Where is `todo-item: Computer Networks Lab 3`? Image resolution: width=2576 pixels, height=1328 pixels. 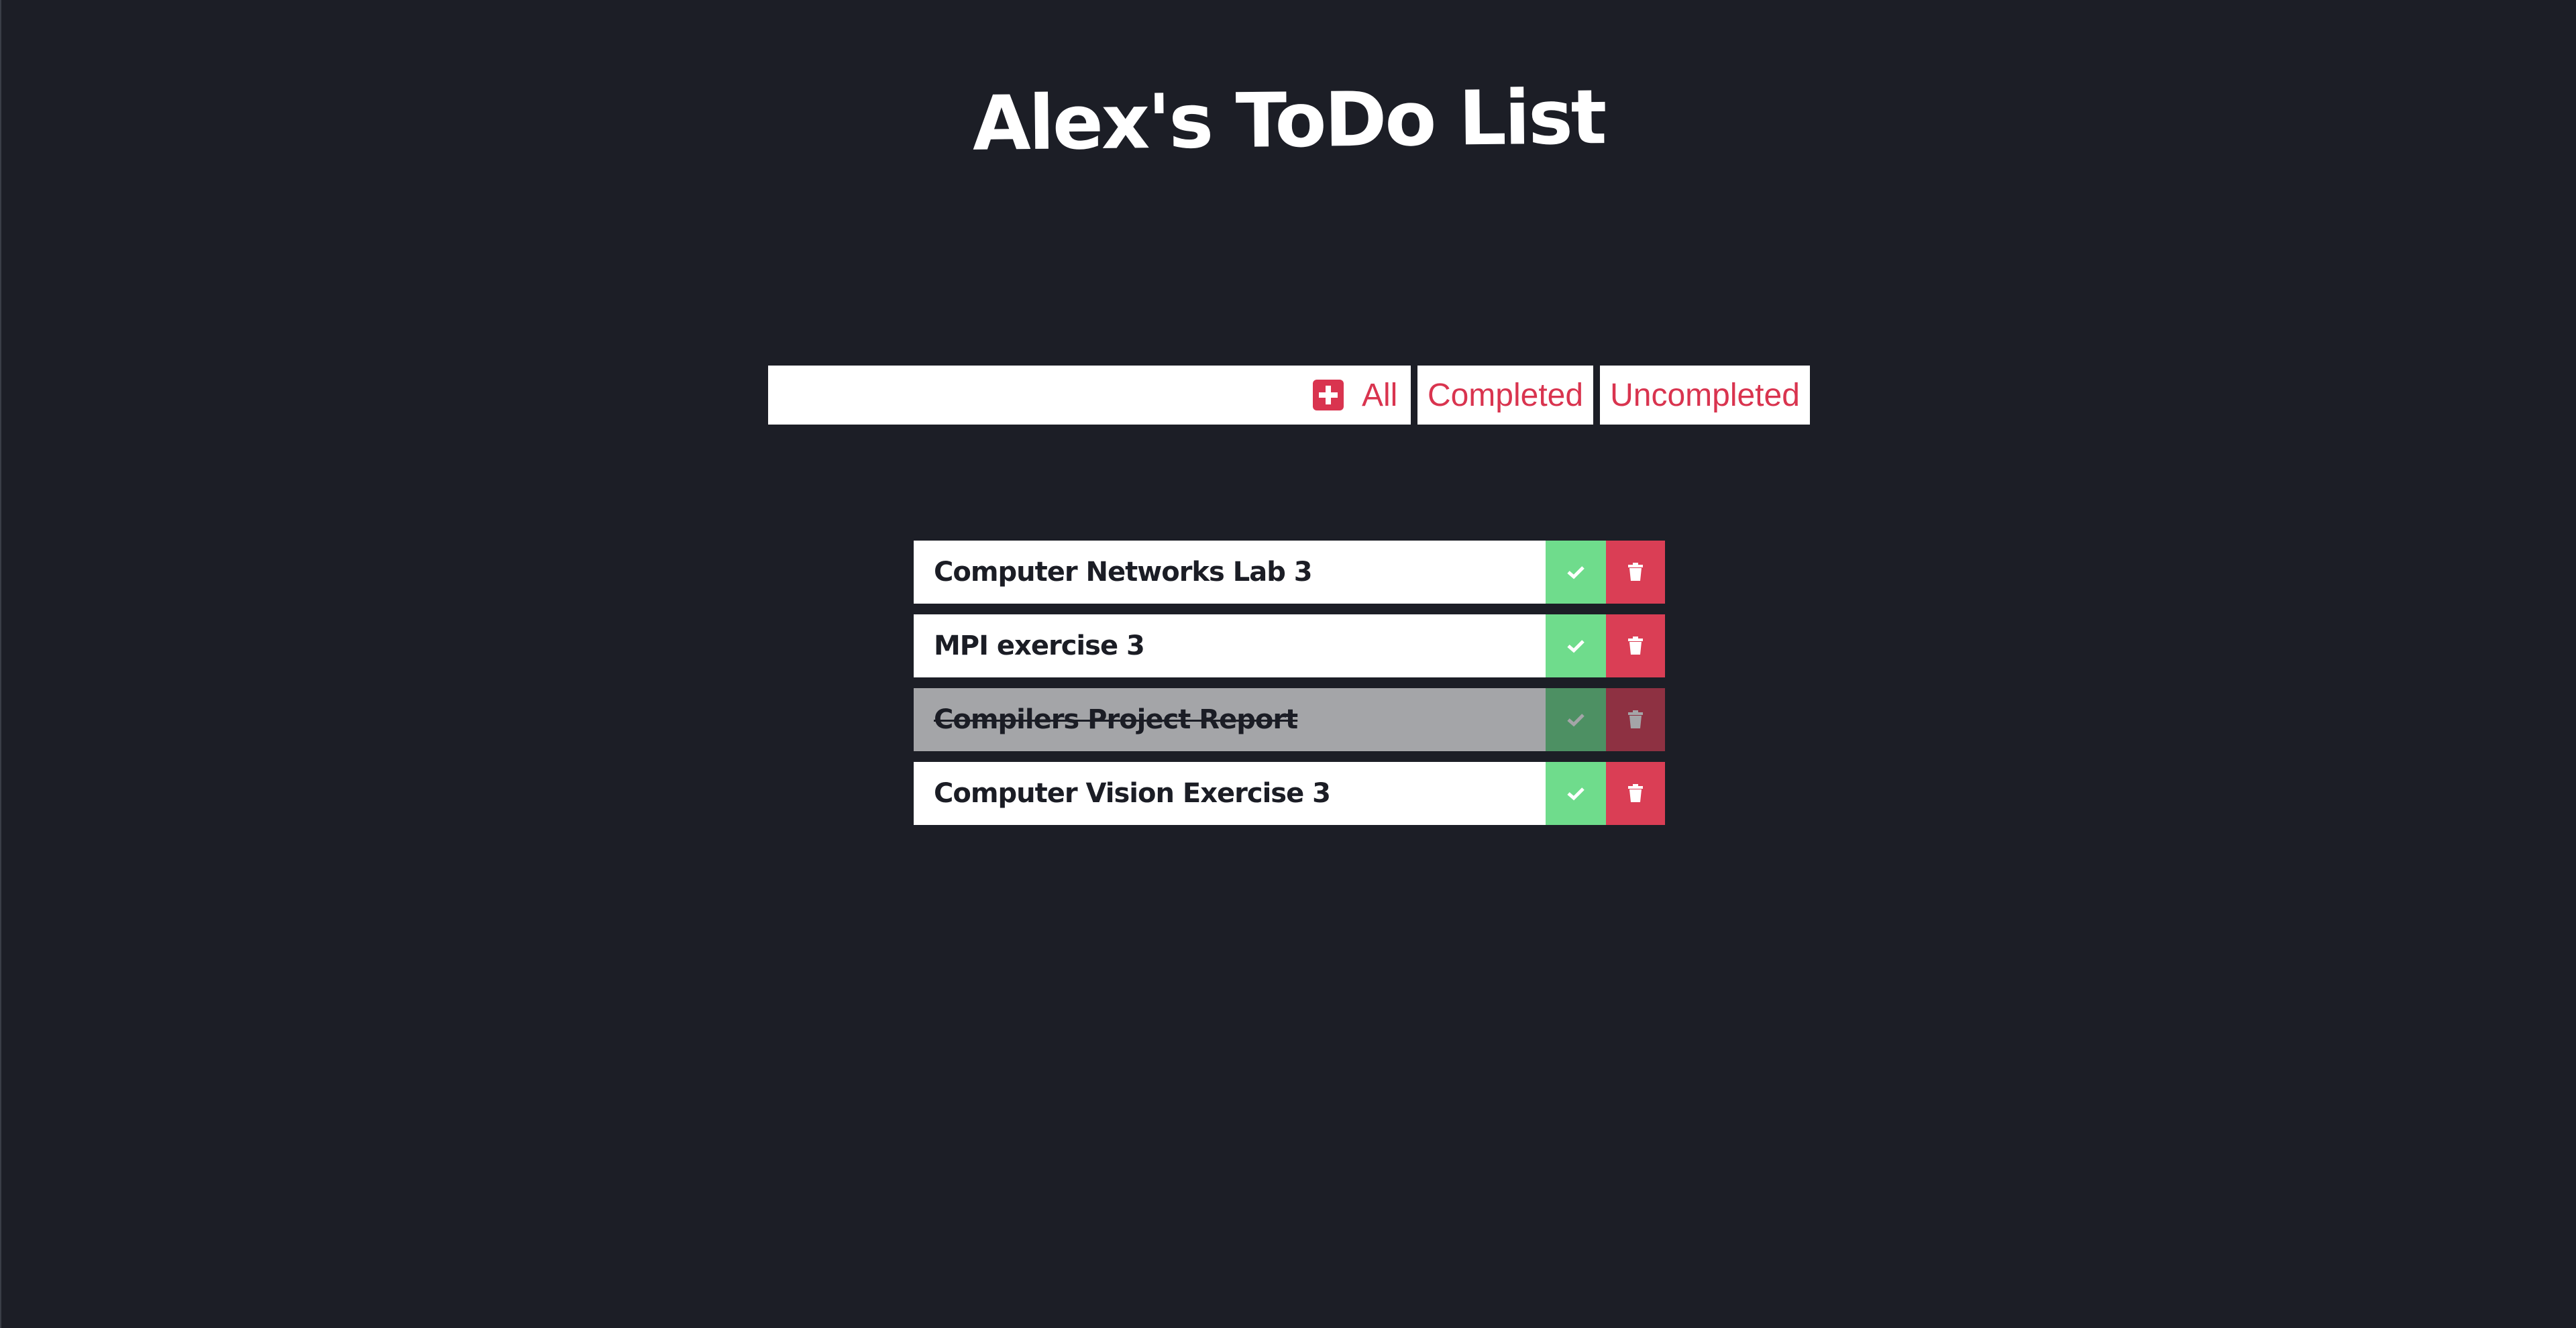
todo-item: Computer Networks Lab 3 is located at coordinates (1289, 572).